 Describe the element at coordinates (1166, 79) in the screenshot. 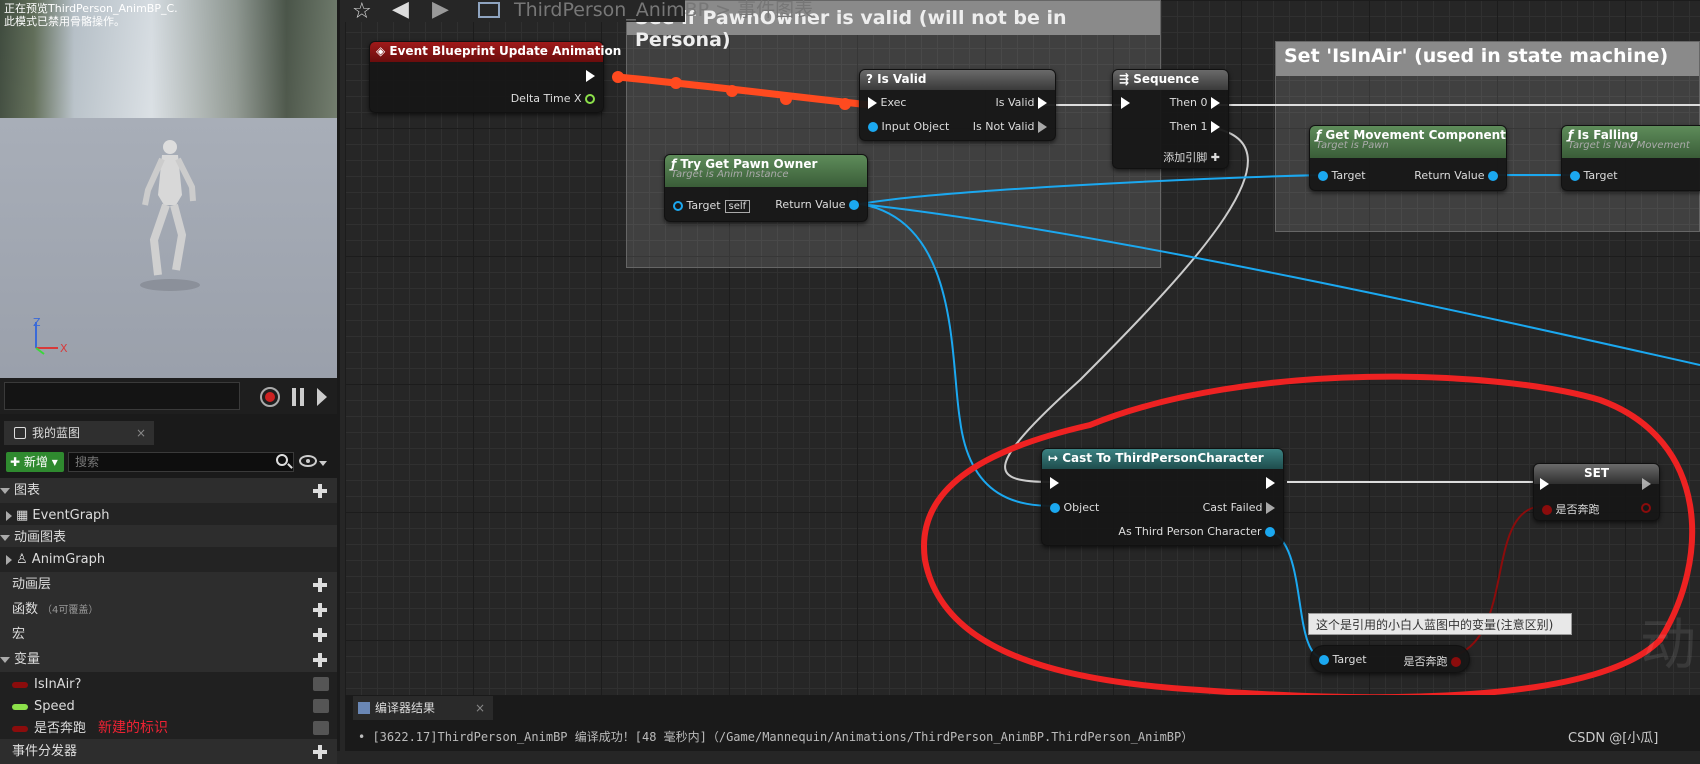

I see `node-title: Sequence` at that location.